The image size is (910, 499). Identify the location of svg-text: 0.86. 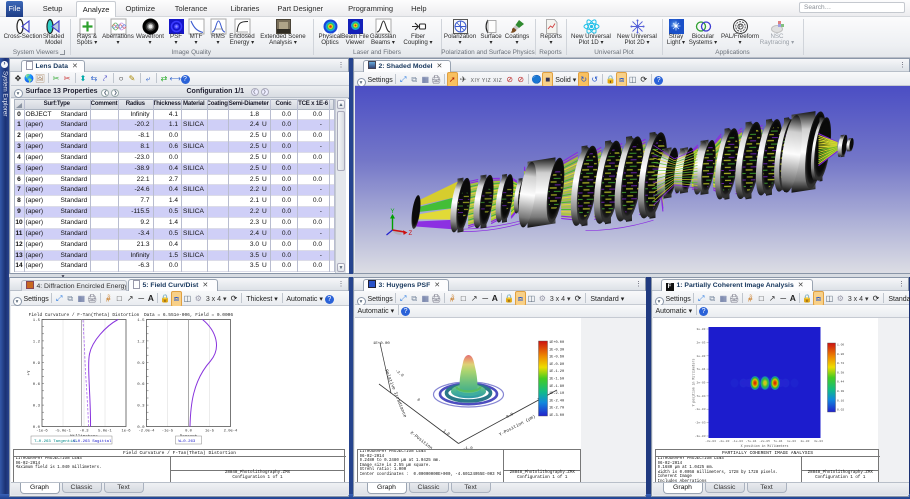
(840, 354).